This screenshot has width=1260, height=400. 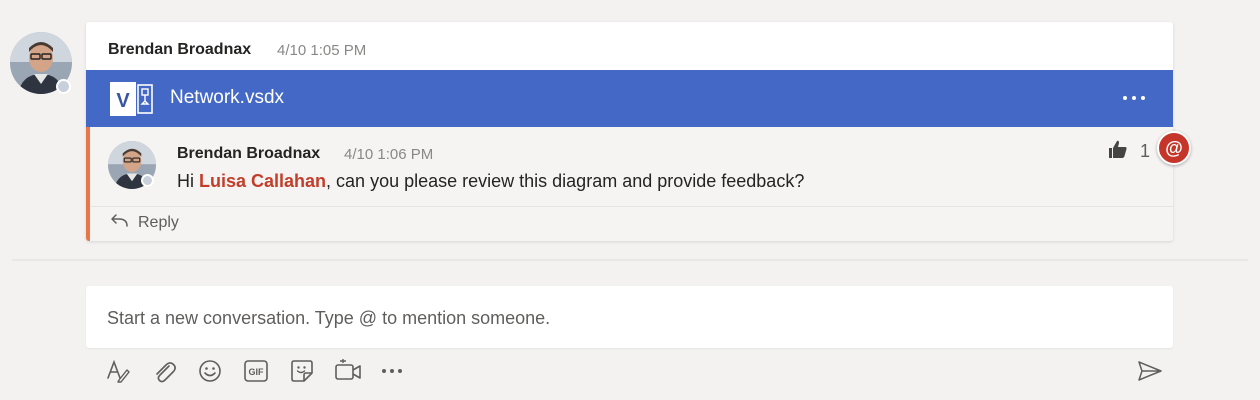 What do you see at coordinates (158, 222) in the screenshot?
I see `reply-label: Reply` at bounding box center [158, 222].